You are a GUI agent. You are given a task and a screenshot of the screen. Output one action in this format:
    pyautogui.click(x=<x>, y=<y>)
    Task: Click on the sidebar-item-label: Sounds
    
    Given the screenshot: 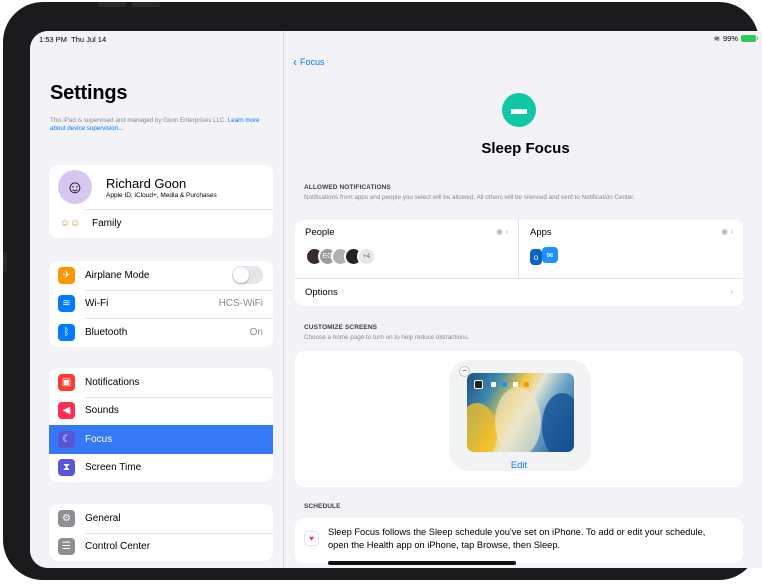 What is the action you would take?
    pyautogui.click(x=102, y=411)
    